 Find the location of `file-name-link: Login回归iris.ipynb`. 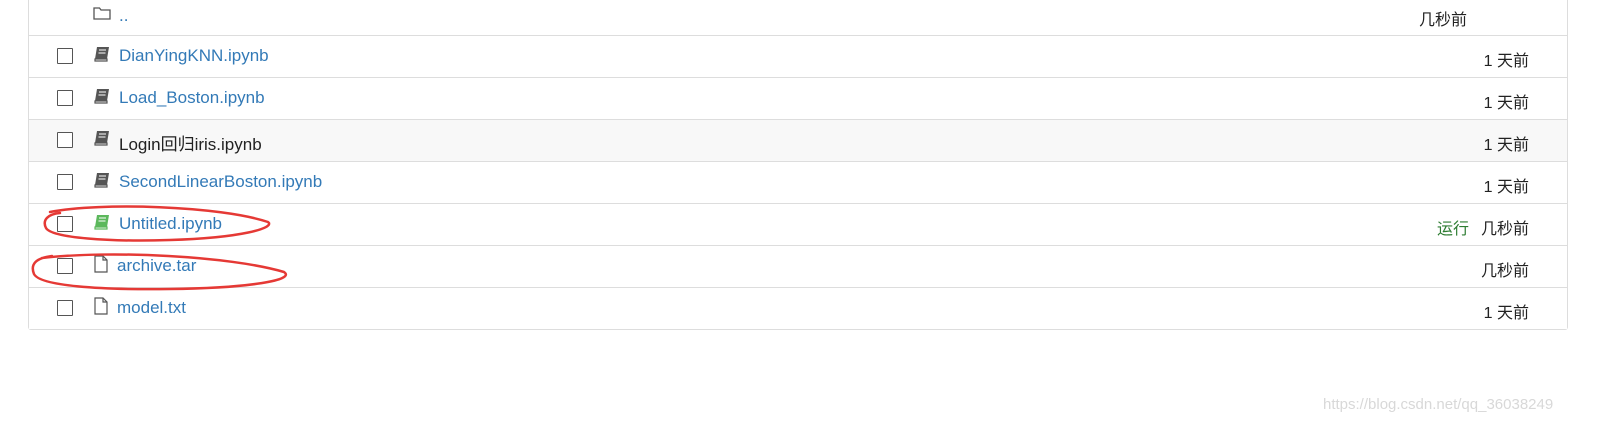

file-name-link: Login回归iris.ipynb is located at coordinates (190, 142).